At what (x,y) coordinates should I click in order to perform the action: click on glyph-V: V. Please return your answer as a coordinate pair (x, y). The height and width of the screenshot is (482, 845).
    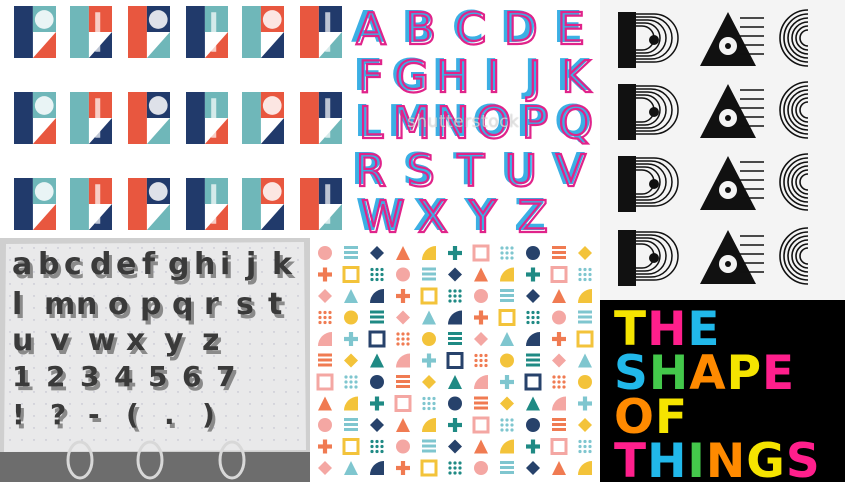
    Looking at the image, I should click on (207, 204).